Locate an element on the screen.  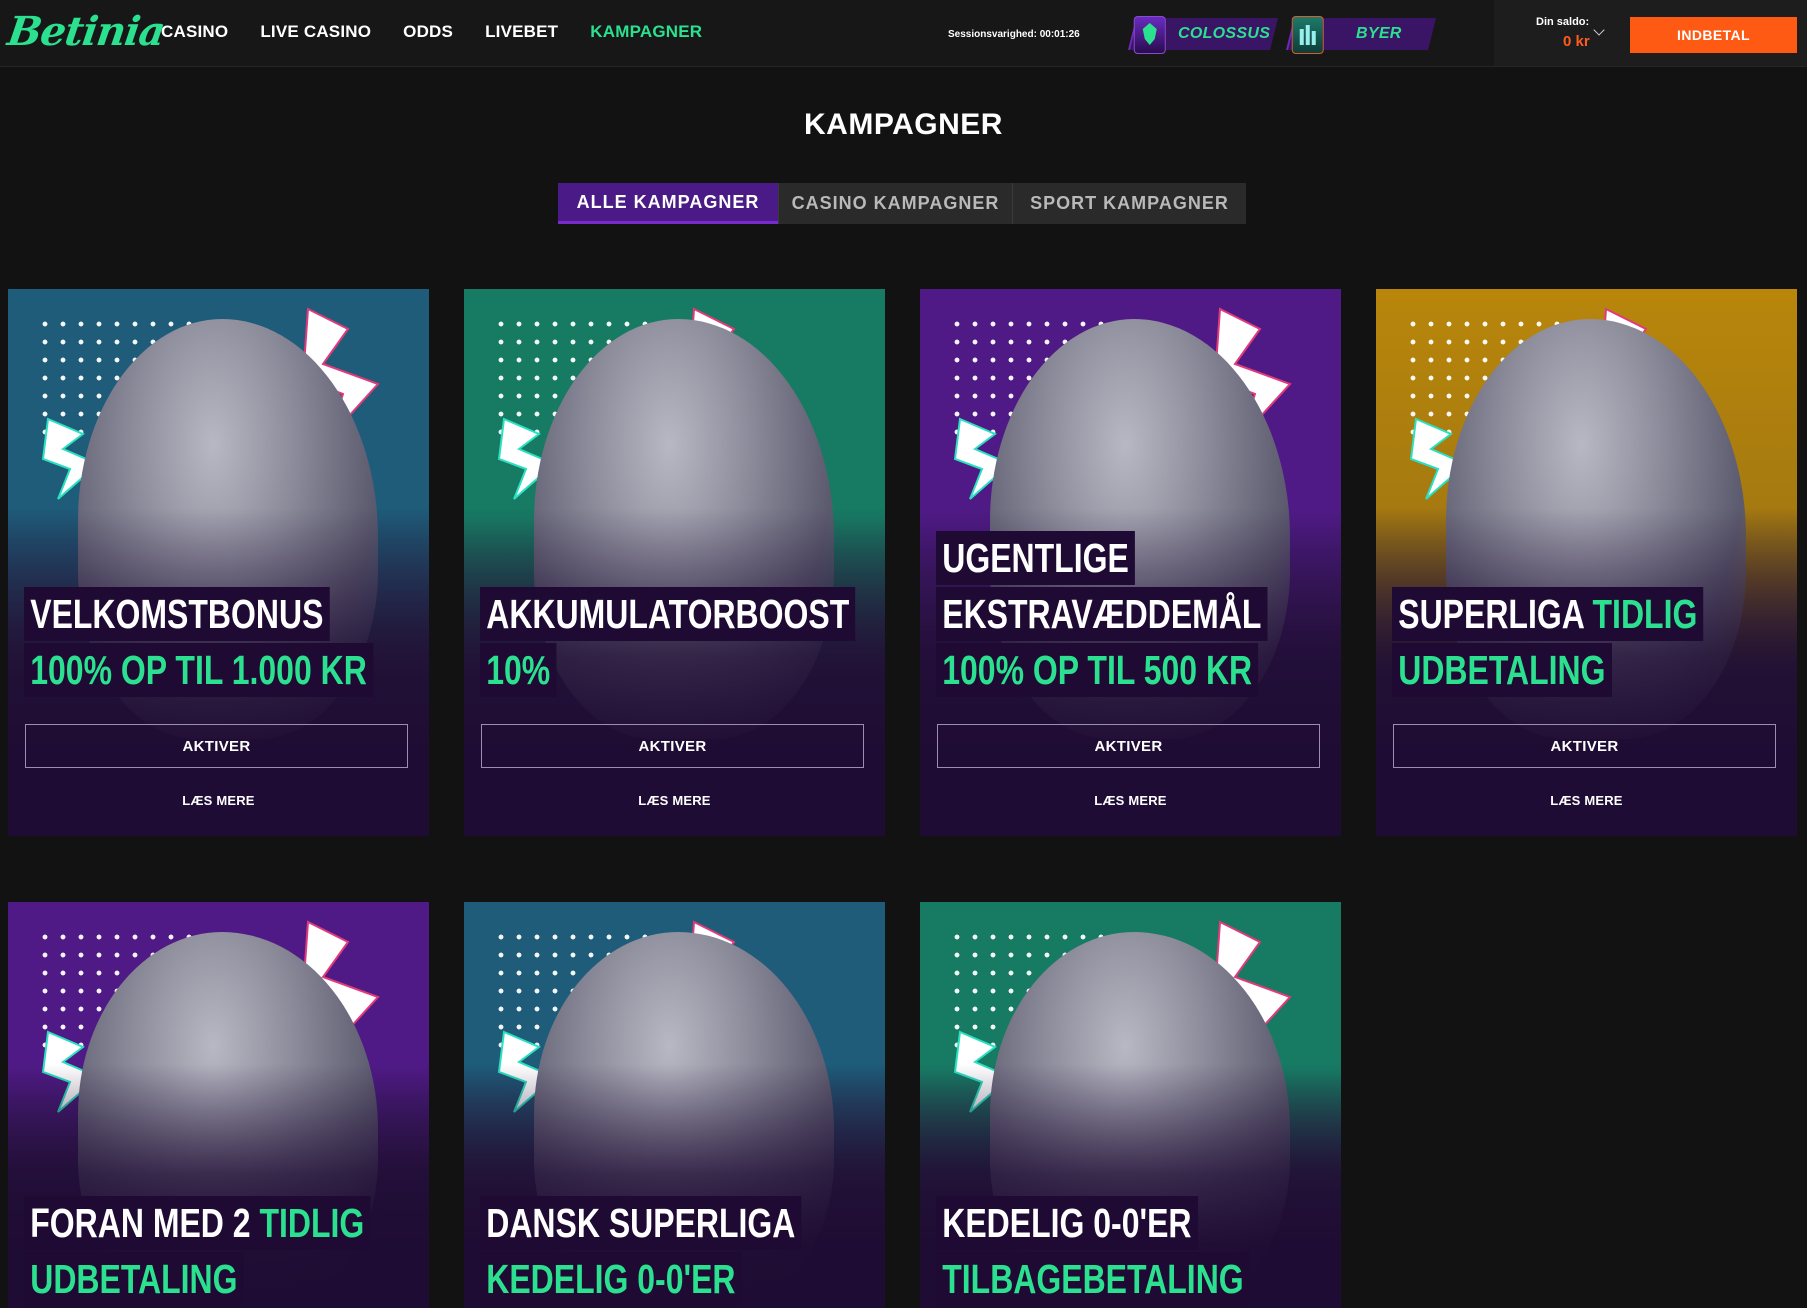
campaign-headline: DANSK SUPERLIGA KEDELIG 0-0'ER is located at coordinates (682, 1252).